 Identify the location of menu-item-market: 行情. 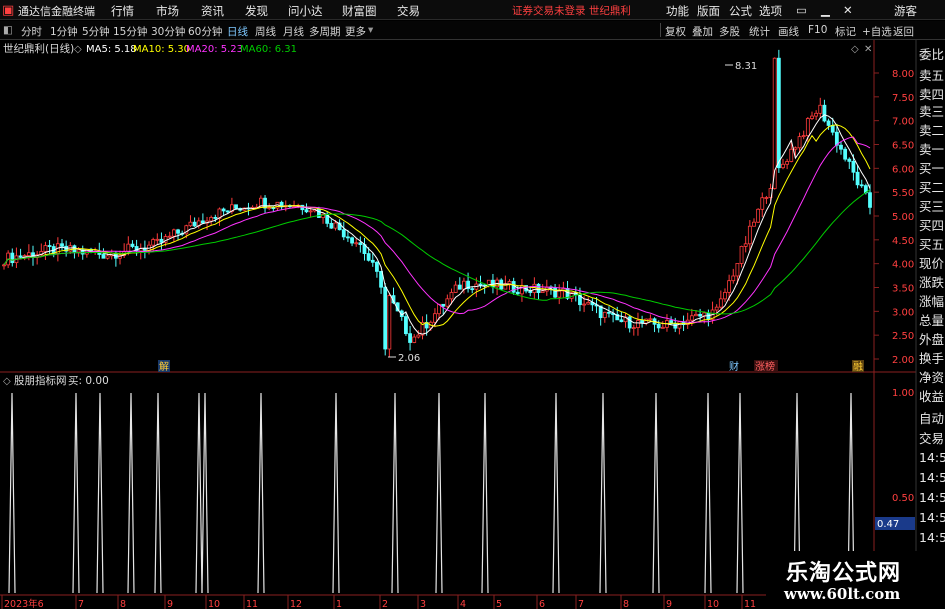
(122, 11).